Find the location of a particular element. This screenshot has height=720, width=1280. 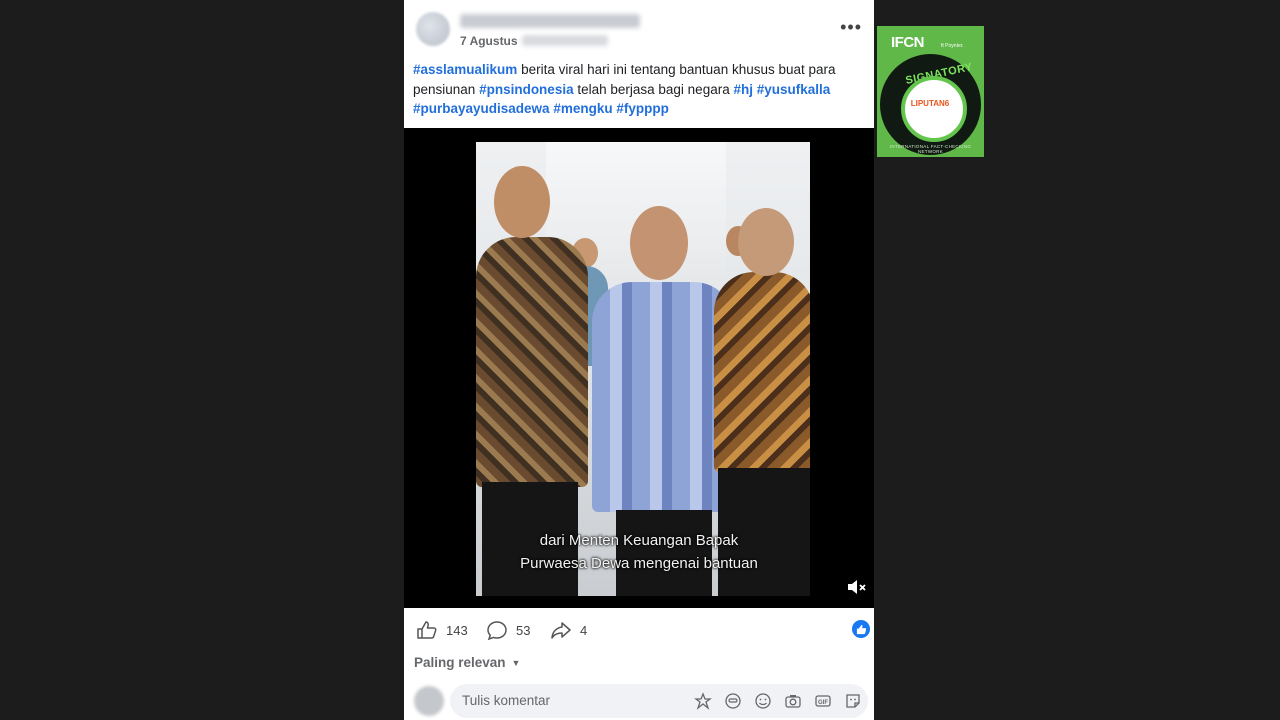

post-actions-bar: 143 53 4 is located at coordinates (639, 629).